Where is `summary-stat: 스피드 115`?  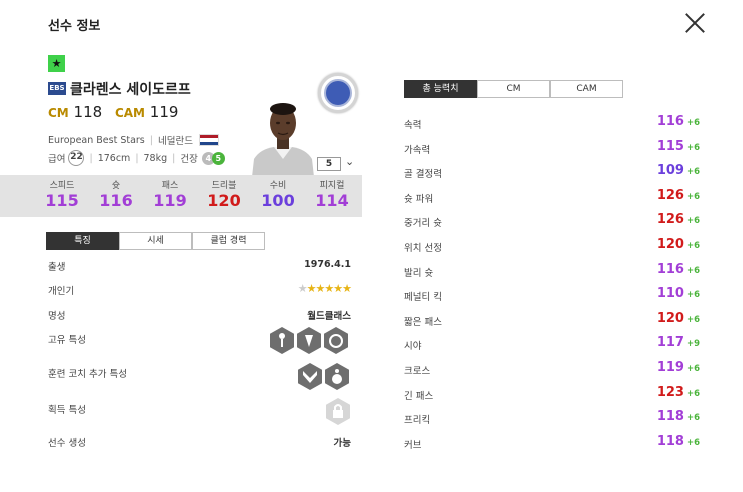 summary-stat: 스피드 115 is located at coordinates (62, 195).